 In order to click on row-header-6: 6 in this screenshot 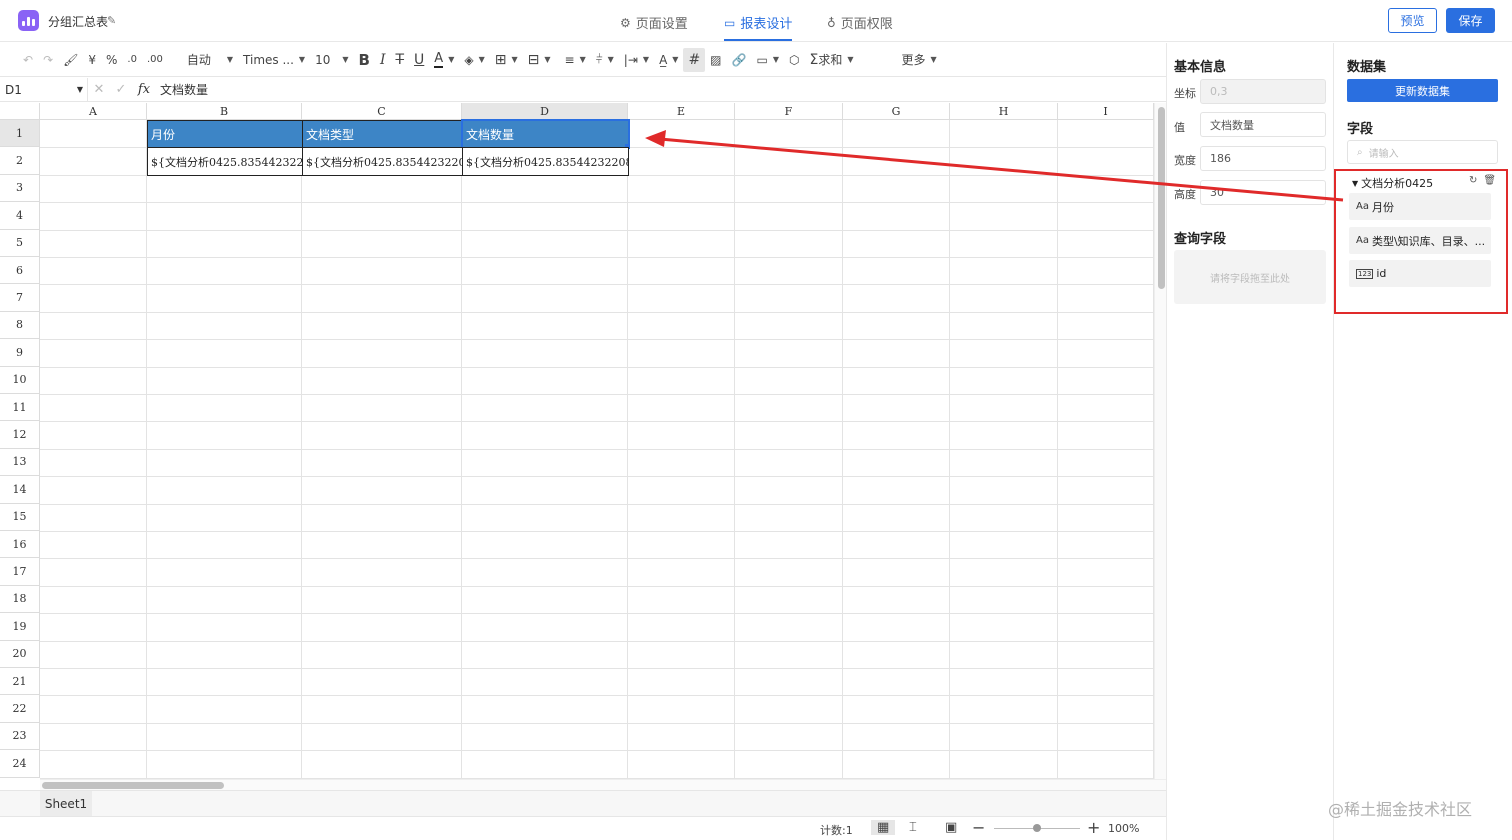, I will do `click(20, 271)`.